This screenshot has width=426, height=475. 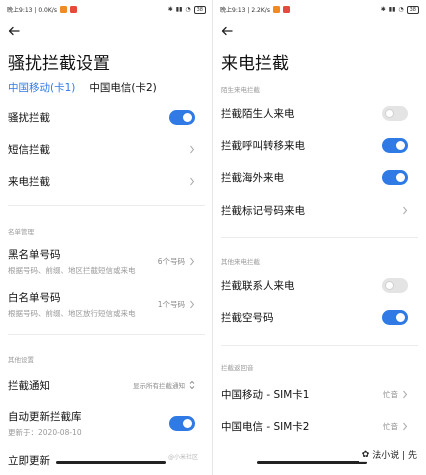 What do you see at coordinates (72, 313) in the screenshot?
I see `whitelist-desc: 根据号码、前缀、地区放行短信或来电` at bounding box center [72, 313].